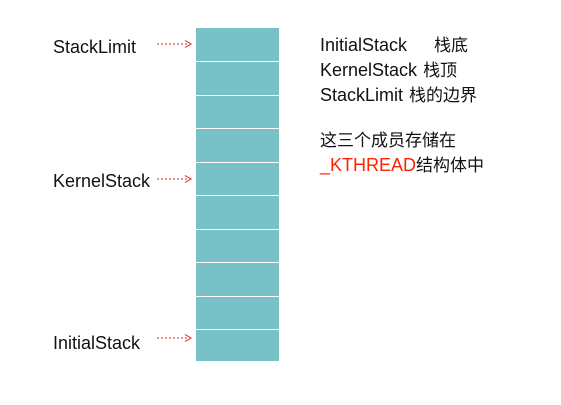 Image resolution: width=561 pixels, height=405 pixels. What do you see at coordinates (440, 71) in the screenshot?
I see `info-desc: 栈顶` at bounding box center [440, 71].